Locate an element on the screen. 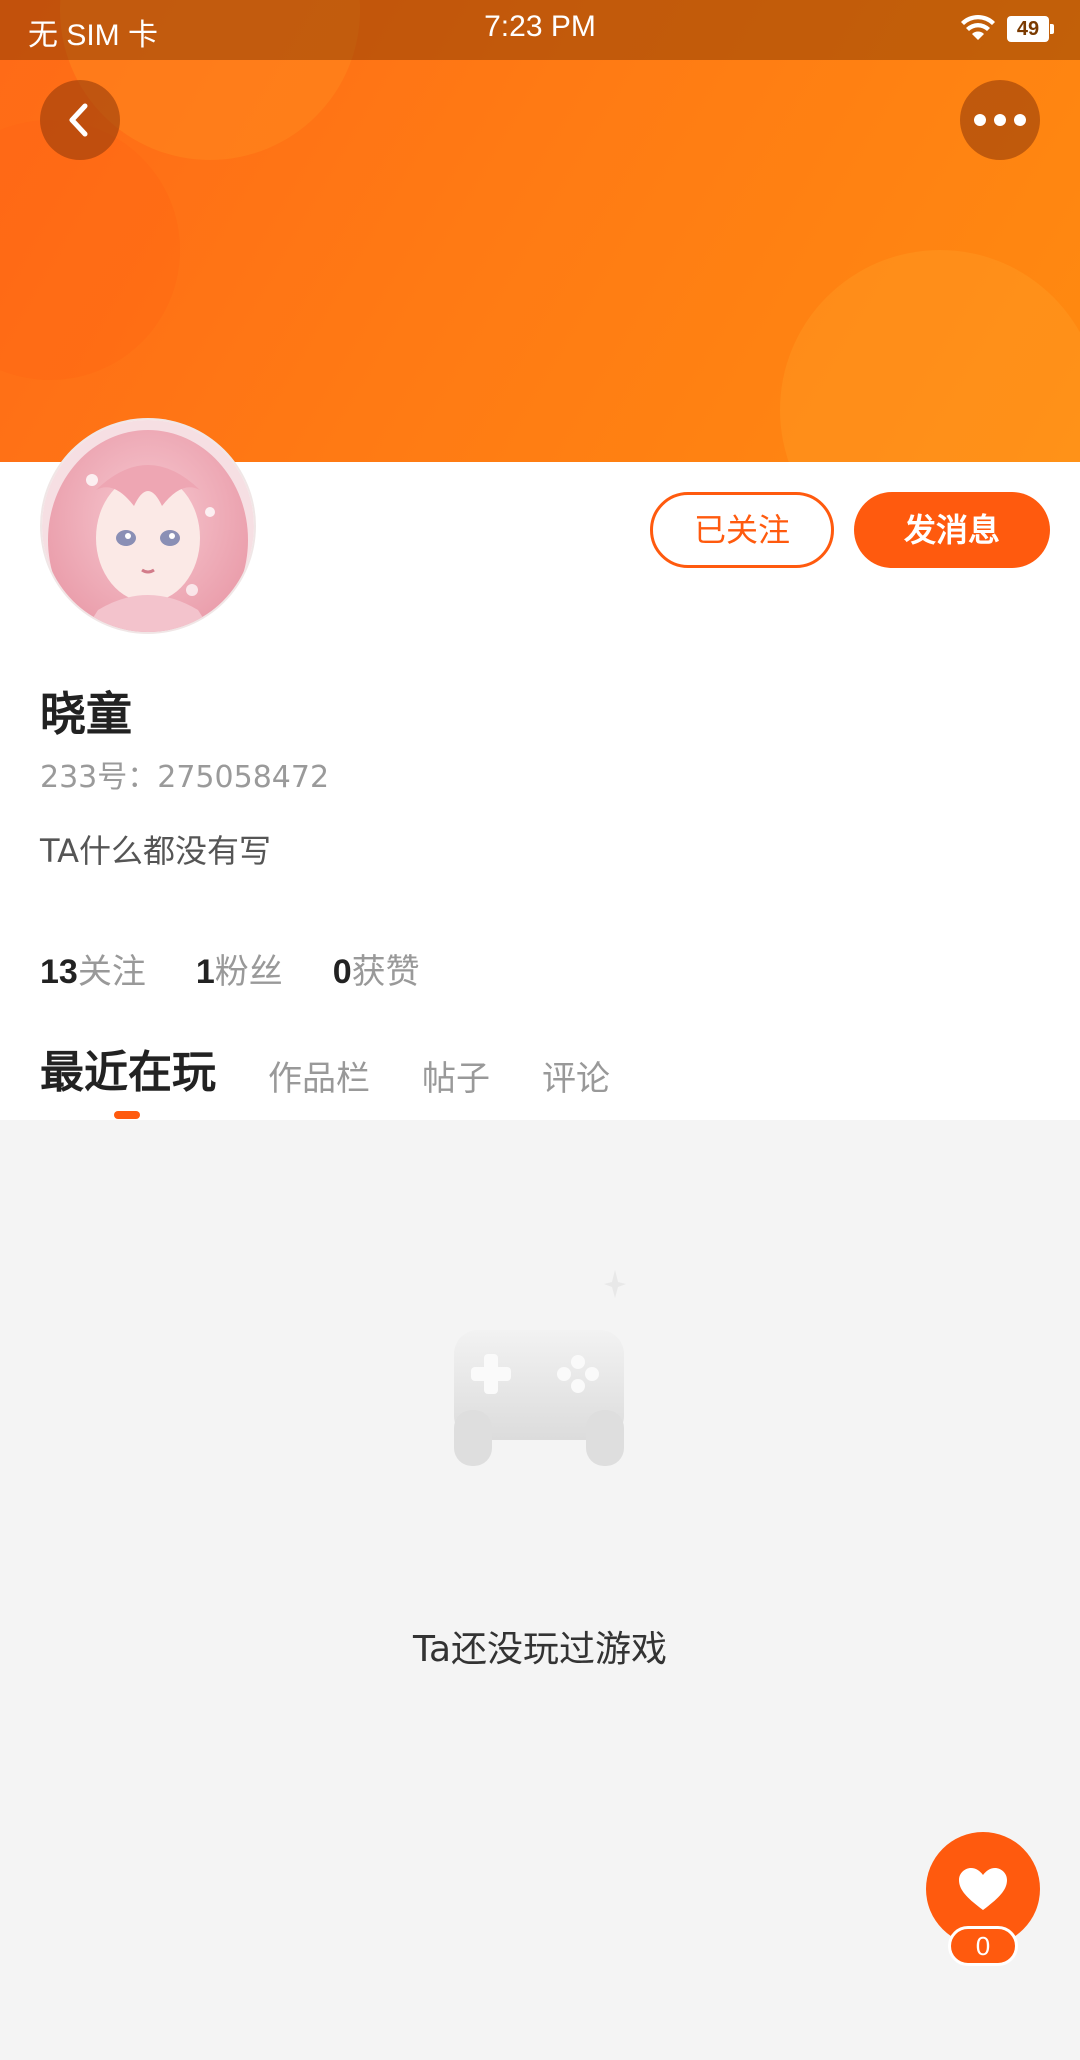 This screenshot has width=1080, height=2060. active-tab-indicator is located at coordinates (127, 1115).